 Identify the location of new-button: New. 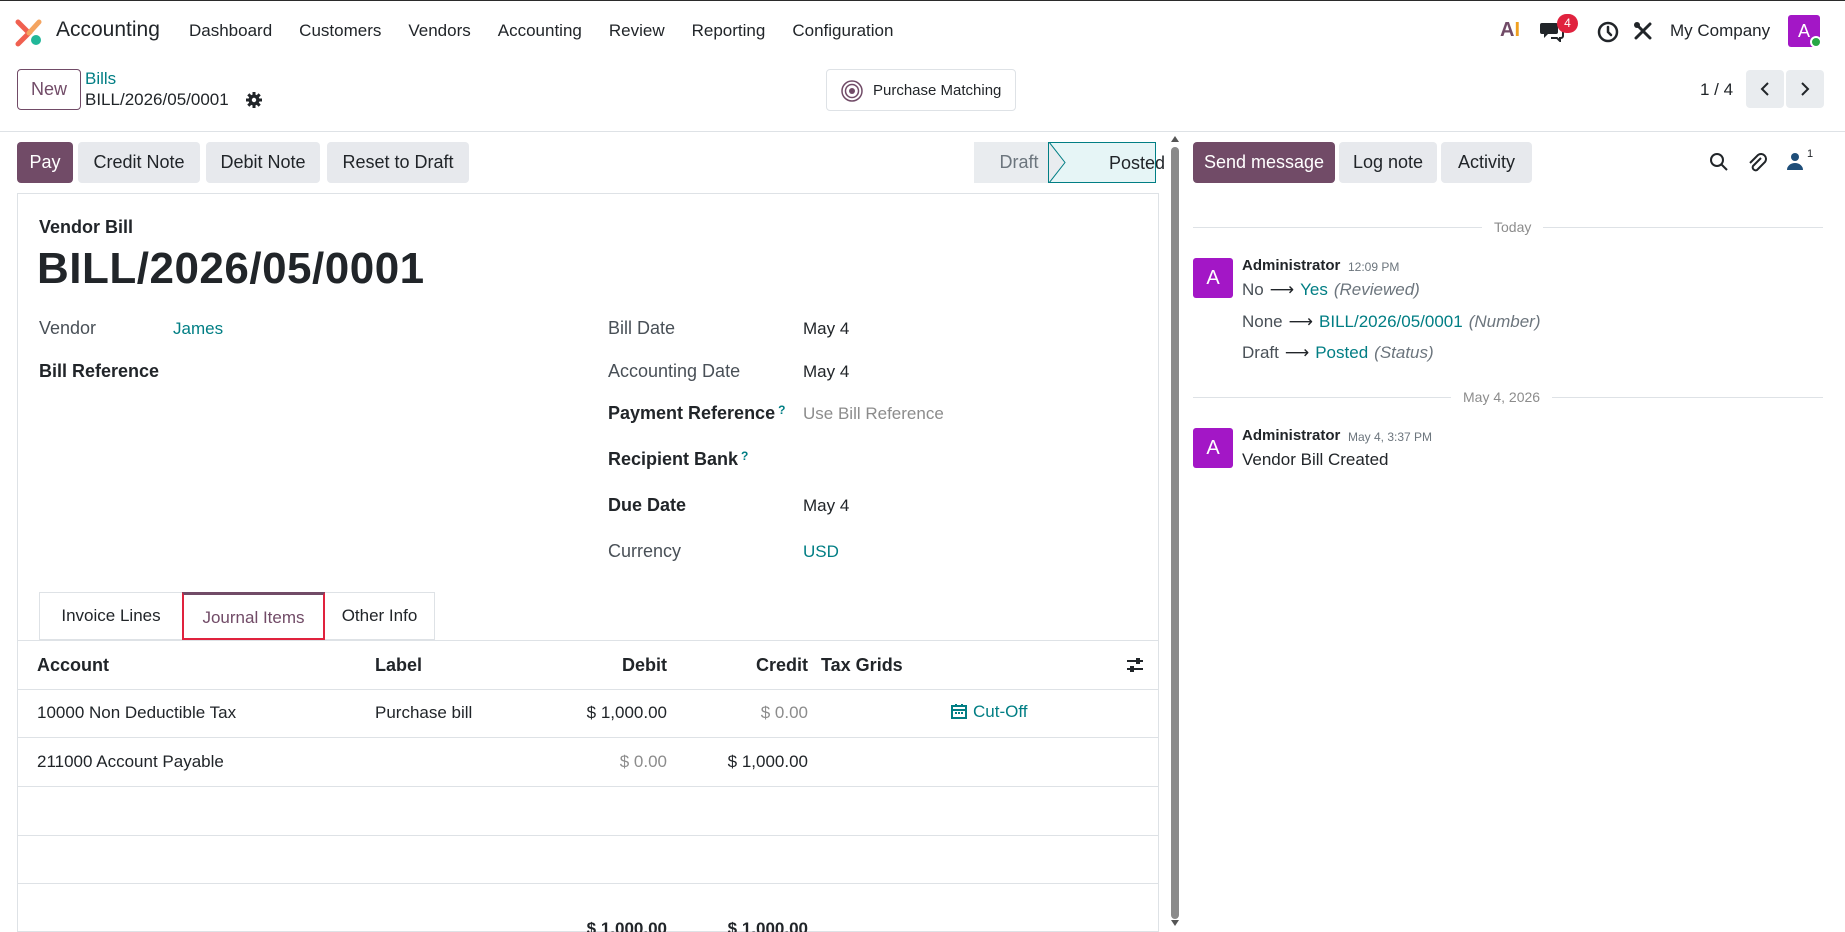
(49, 89).